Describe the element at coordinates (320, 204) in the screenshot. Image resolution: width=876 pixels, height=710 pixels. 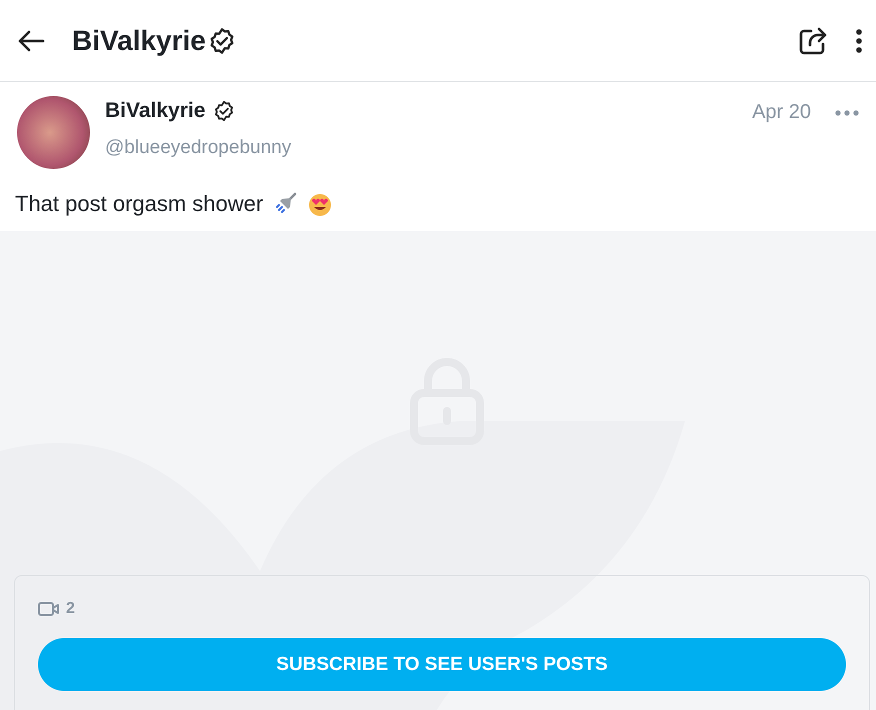
I see `heart-eyes-face-icon` at that location.